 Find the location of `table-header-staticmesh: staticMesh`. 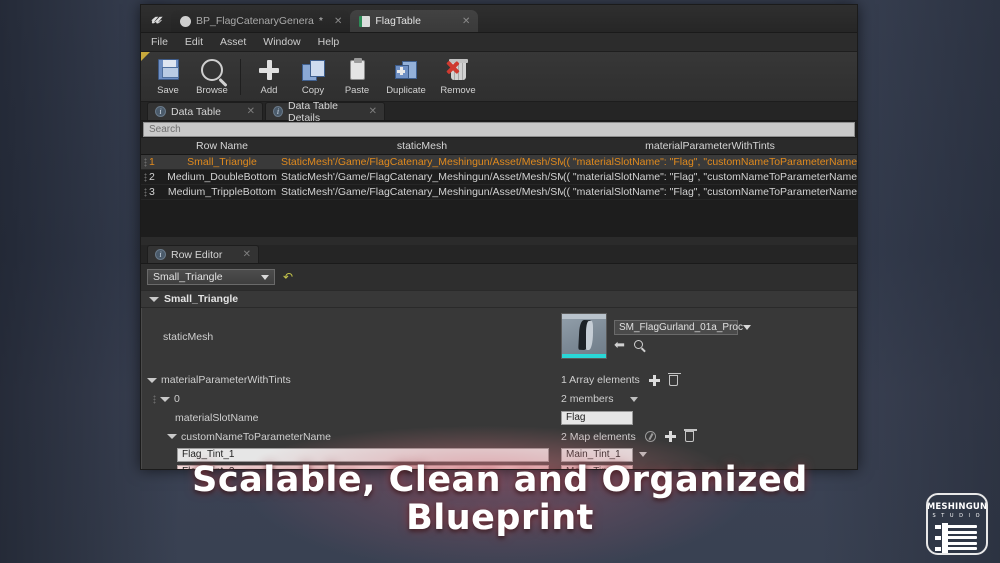

table-header-staticmesh: staticMesh is located at coordinates (422, 146).